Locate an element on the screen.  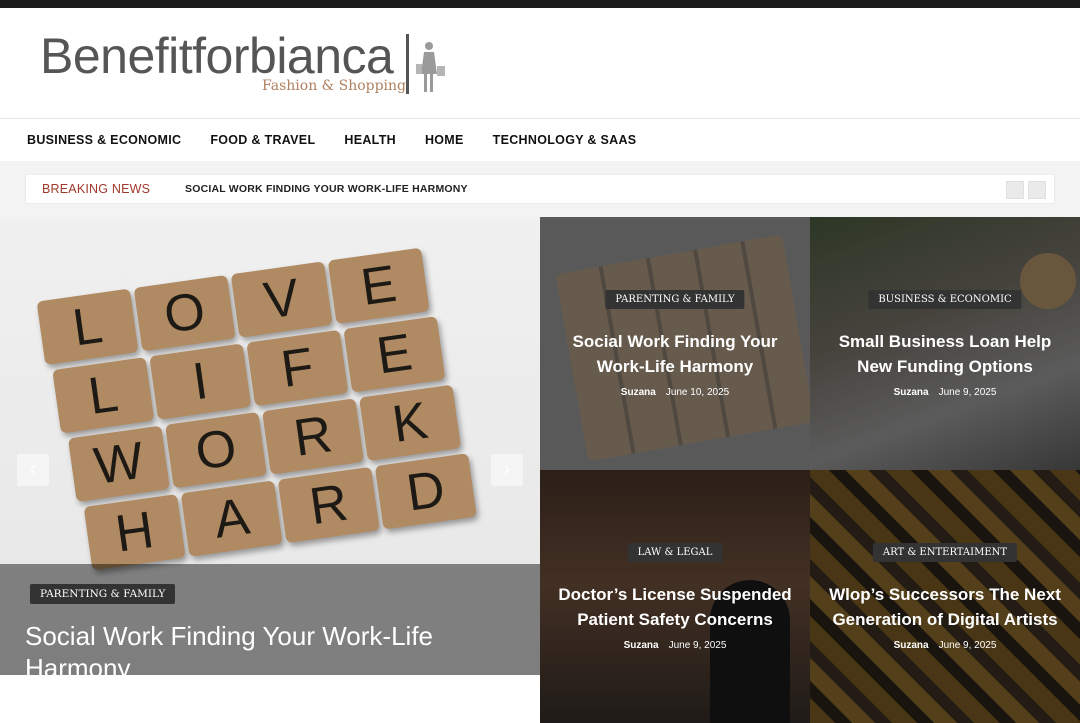
tile: A is located at coordinates (231, 518).